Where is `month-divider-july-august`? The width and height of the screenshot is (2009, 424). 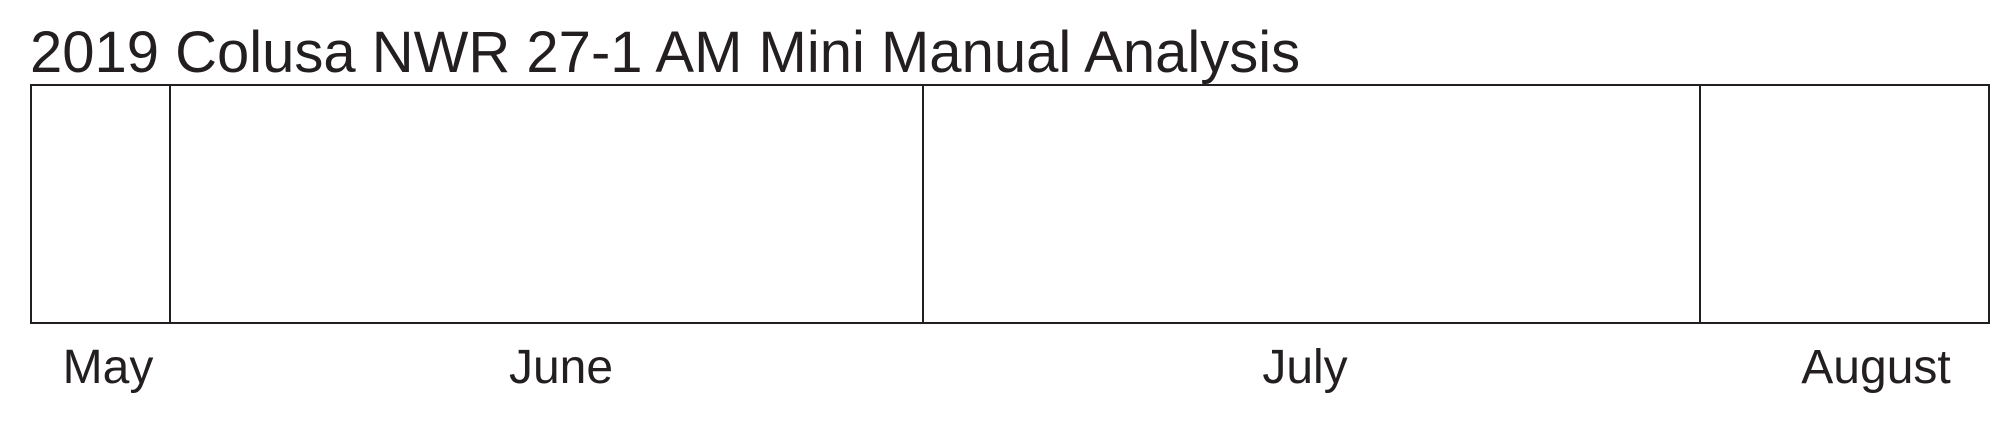
month-divider-july-august is located at coordinates (1700, 204).